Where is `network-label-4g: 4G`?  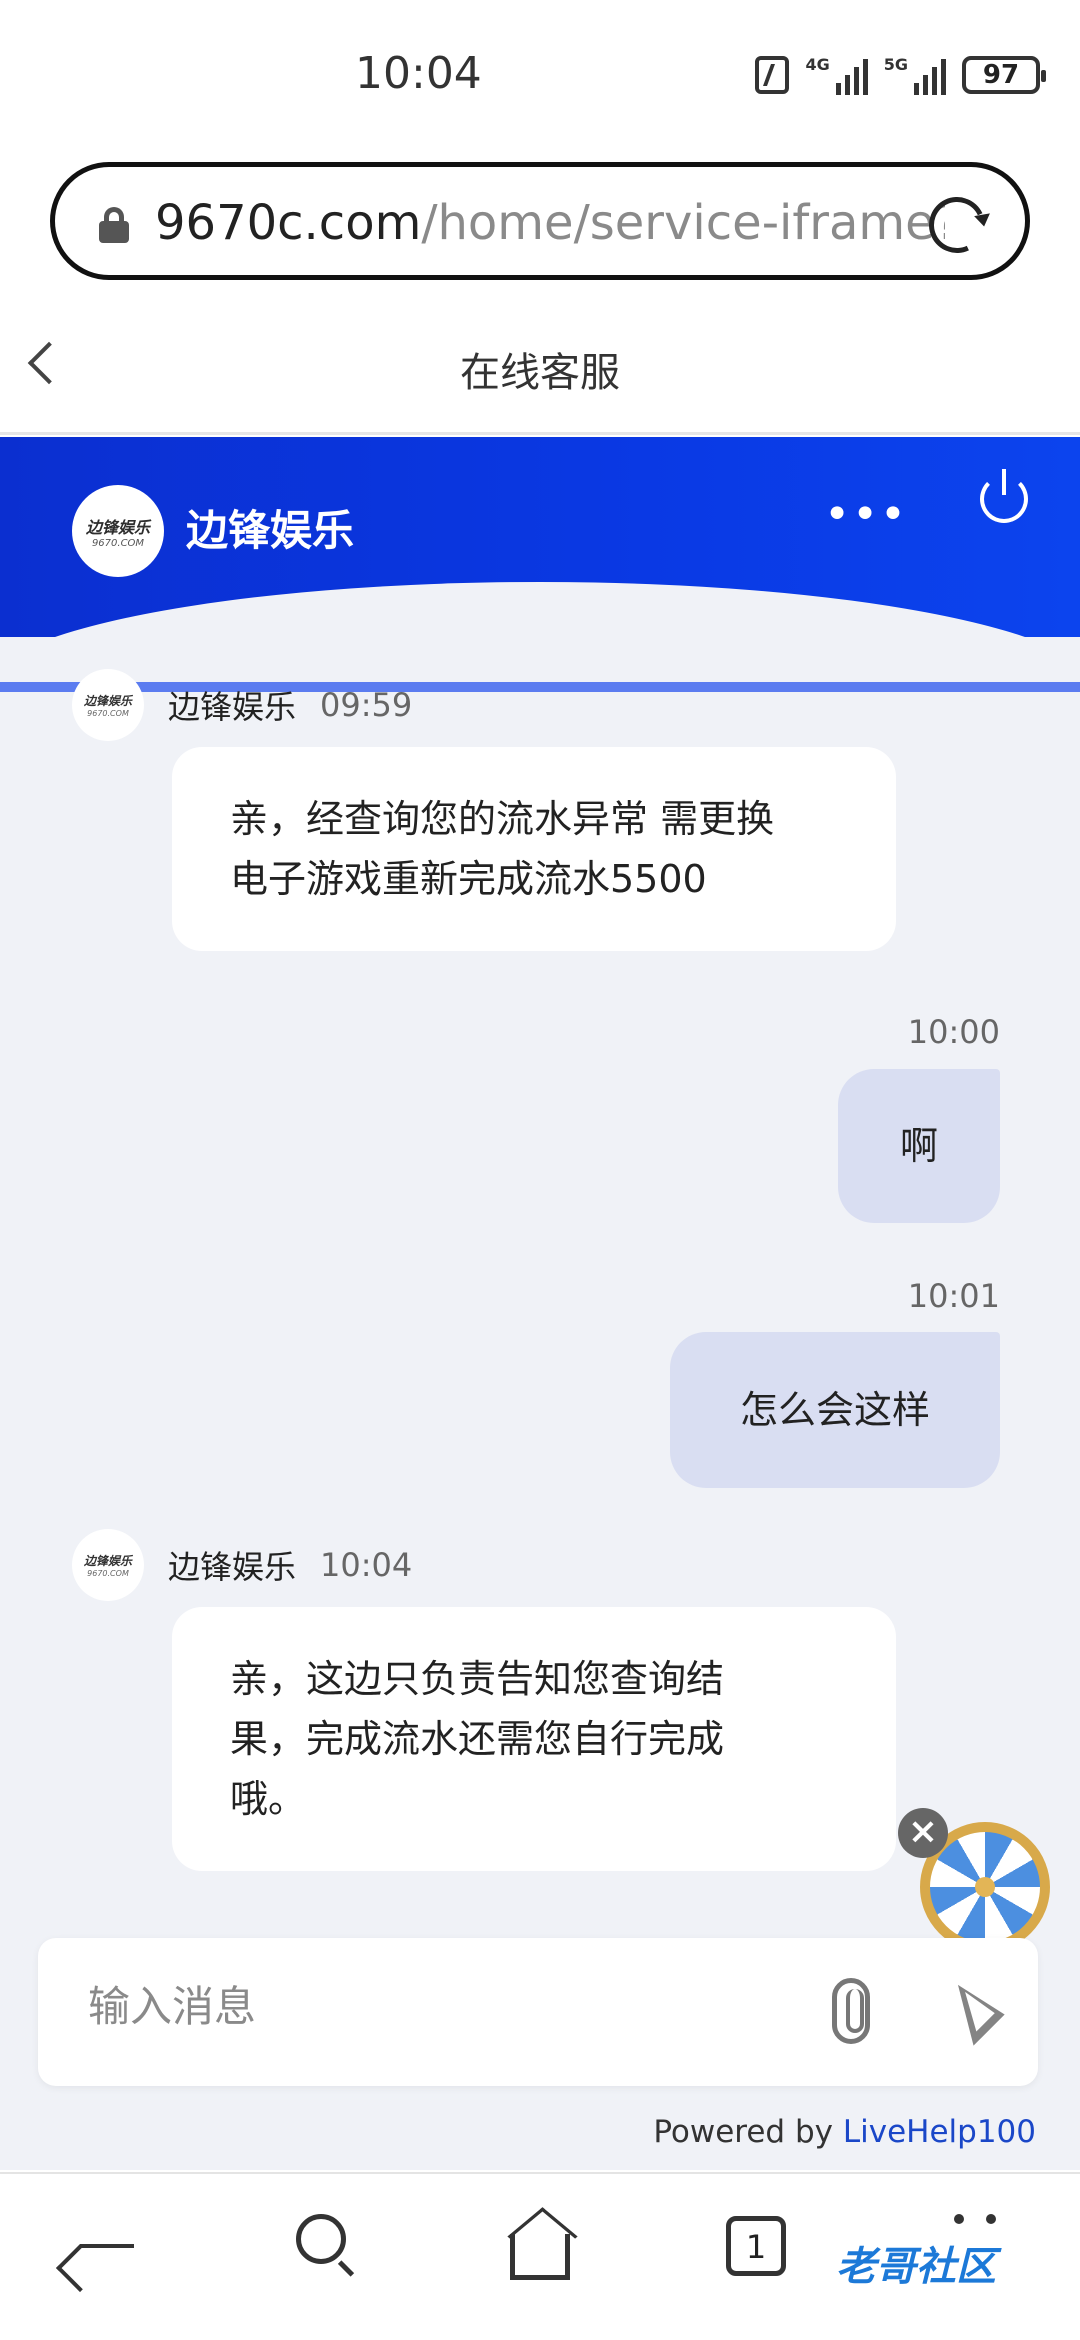
network-label-4g: 4G is located at coordinates (817, 64).